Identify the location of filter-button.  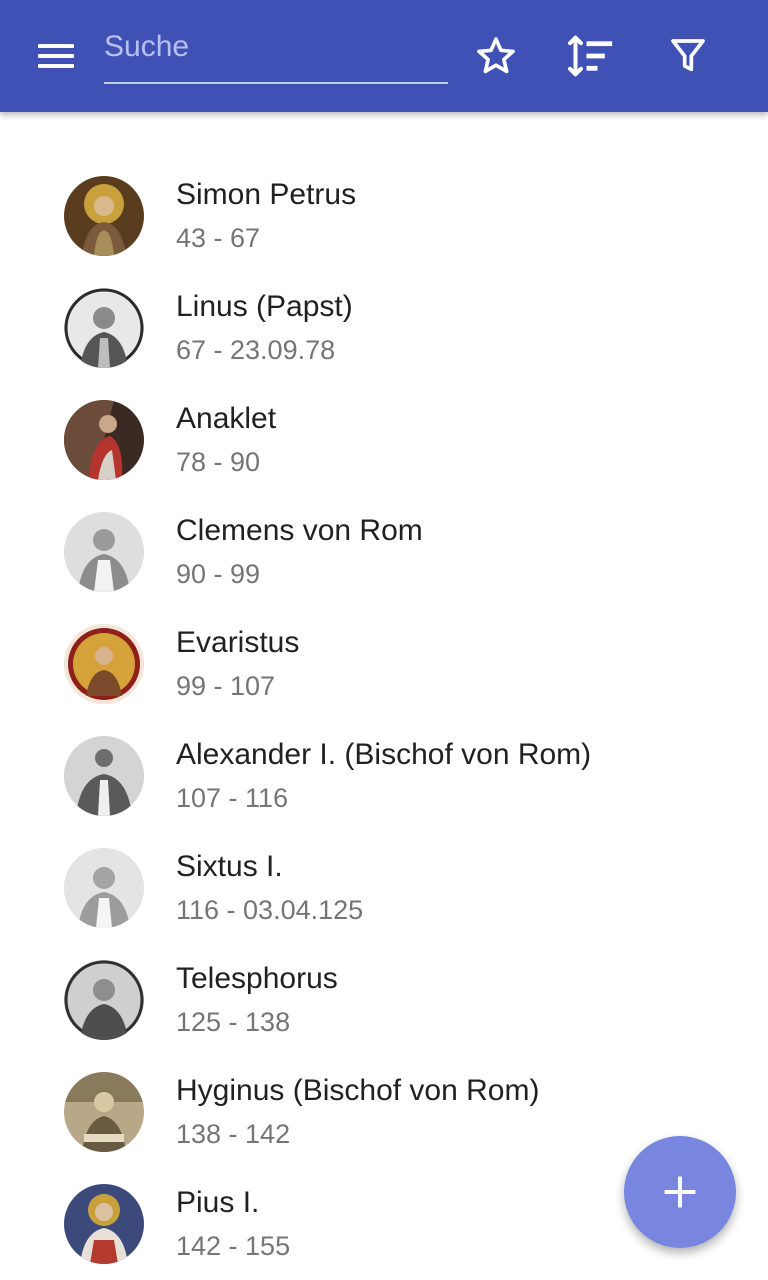
(688, 56).